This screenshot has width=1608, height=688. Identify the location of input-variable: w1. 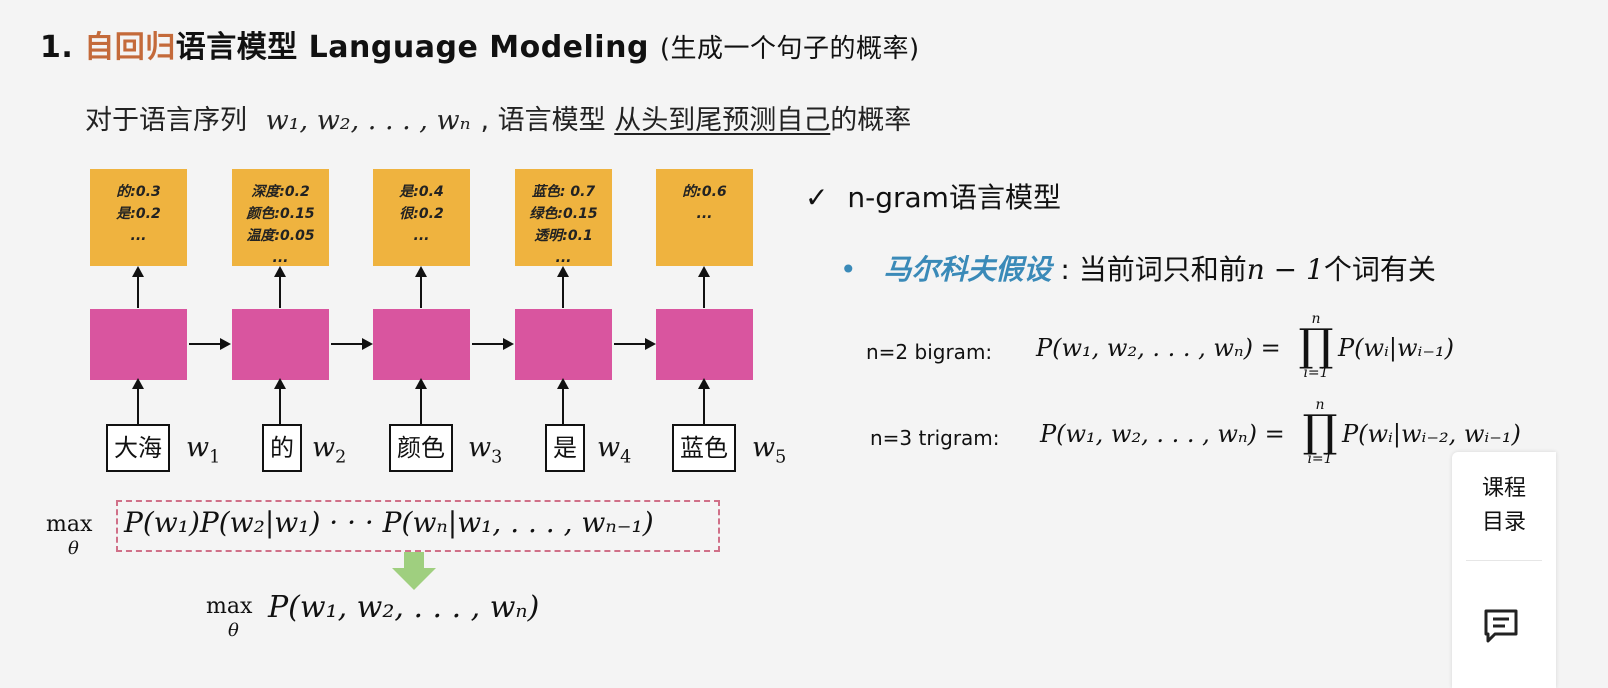
(203, 449).